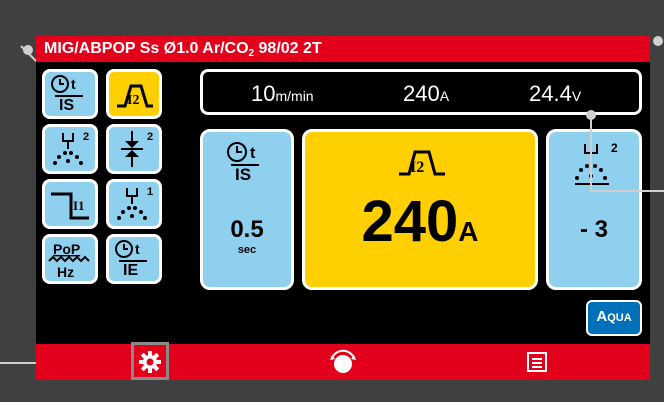 The height and width of the screenshot is (402, 664). Describe the element at coordinates (194, 48) in the screenshot. I see `process-label: Ss Ø1.0 Ar/CO` at that location.